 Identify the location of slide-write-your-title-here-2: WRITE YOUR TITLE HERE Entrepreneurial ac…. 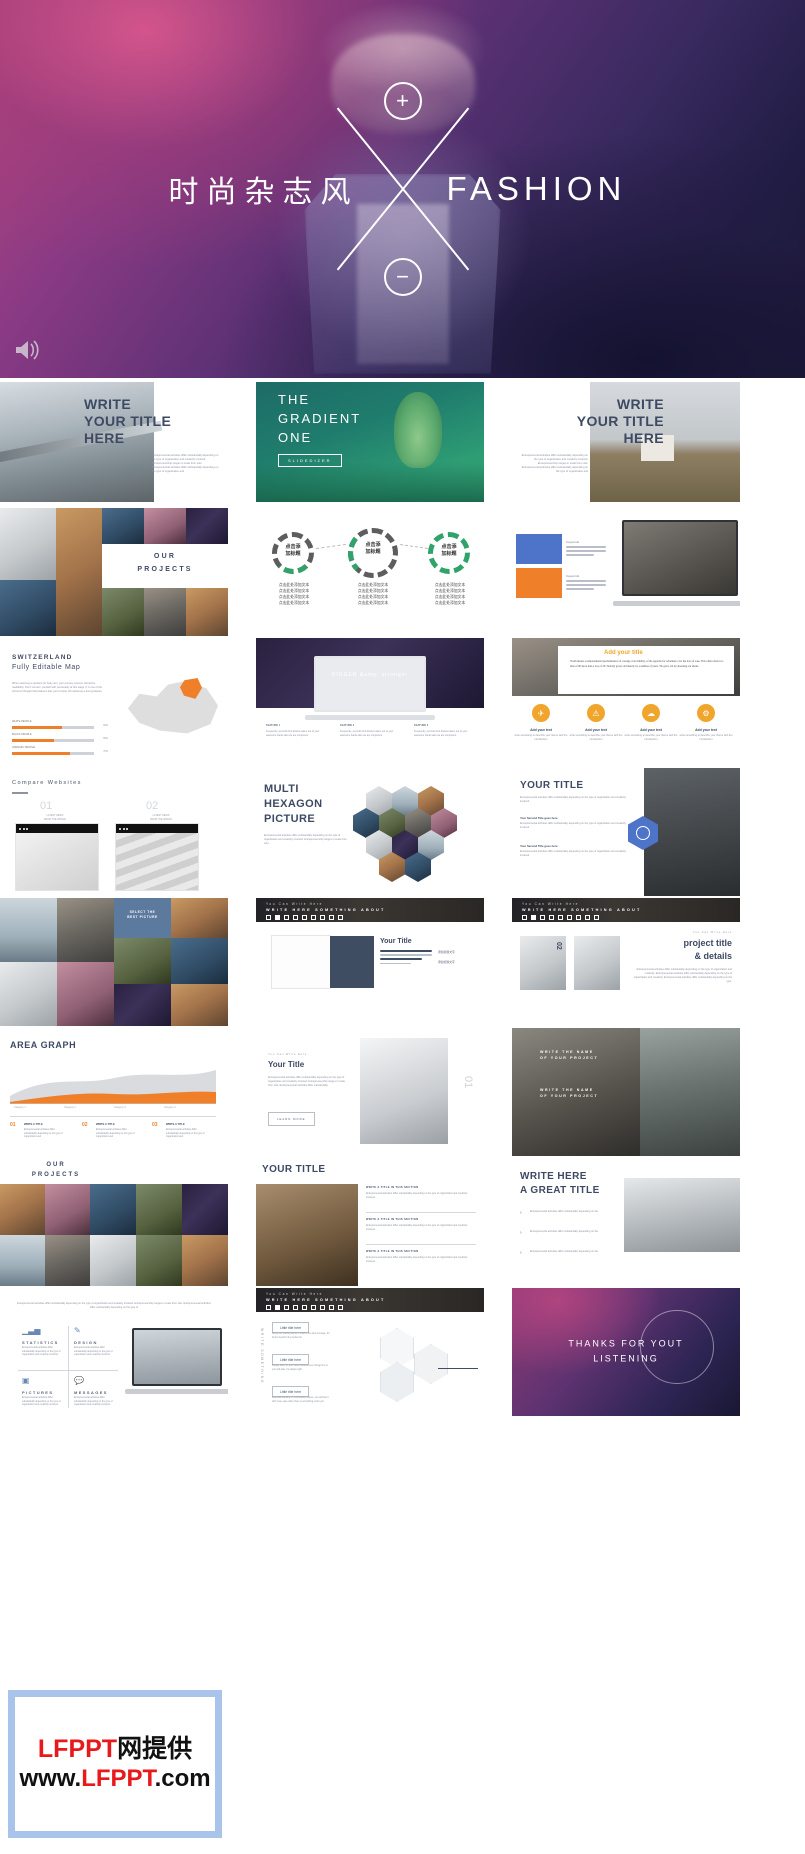
(626, 442).